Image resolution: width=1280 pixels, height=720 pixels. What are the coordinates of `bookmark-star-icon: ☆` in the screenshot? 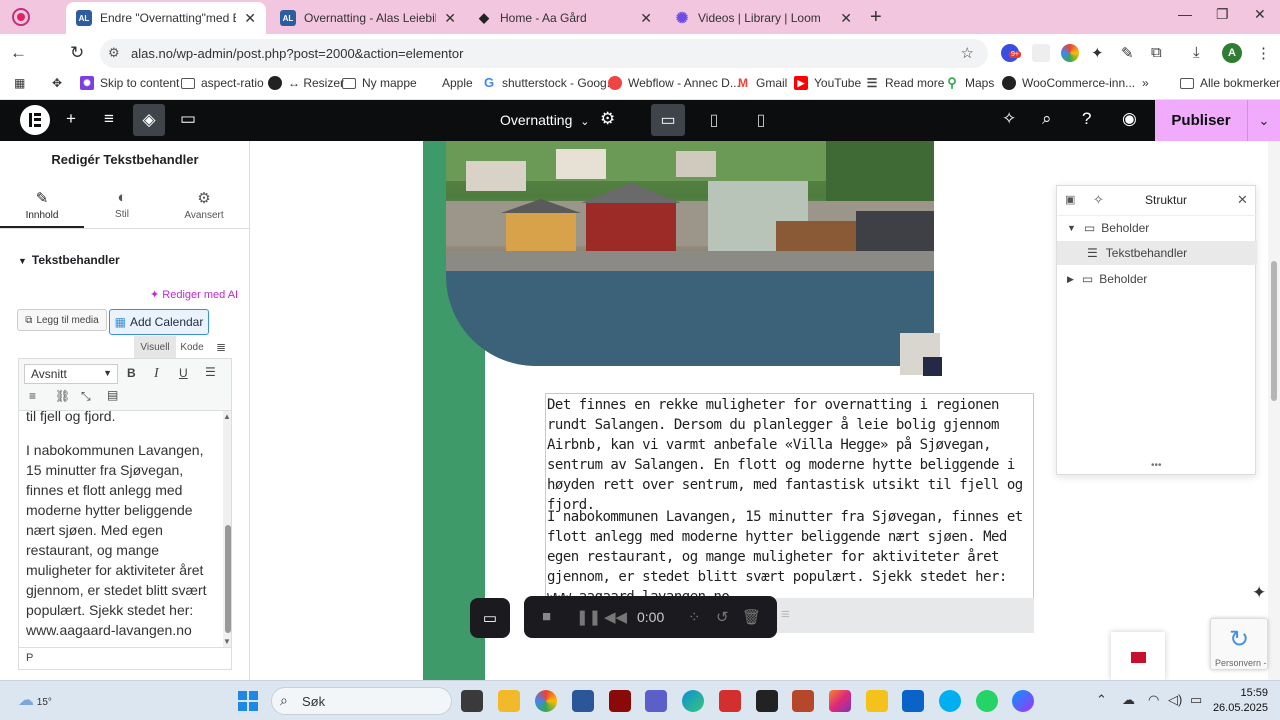 It's located at (967, 53).